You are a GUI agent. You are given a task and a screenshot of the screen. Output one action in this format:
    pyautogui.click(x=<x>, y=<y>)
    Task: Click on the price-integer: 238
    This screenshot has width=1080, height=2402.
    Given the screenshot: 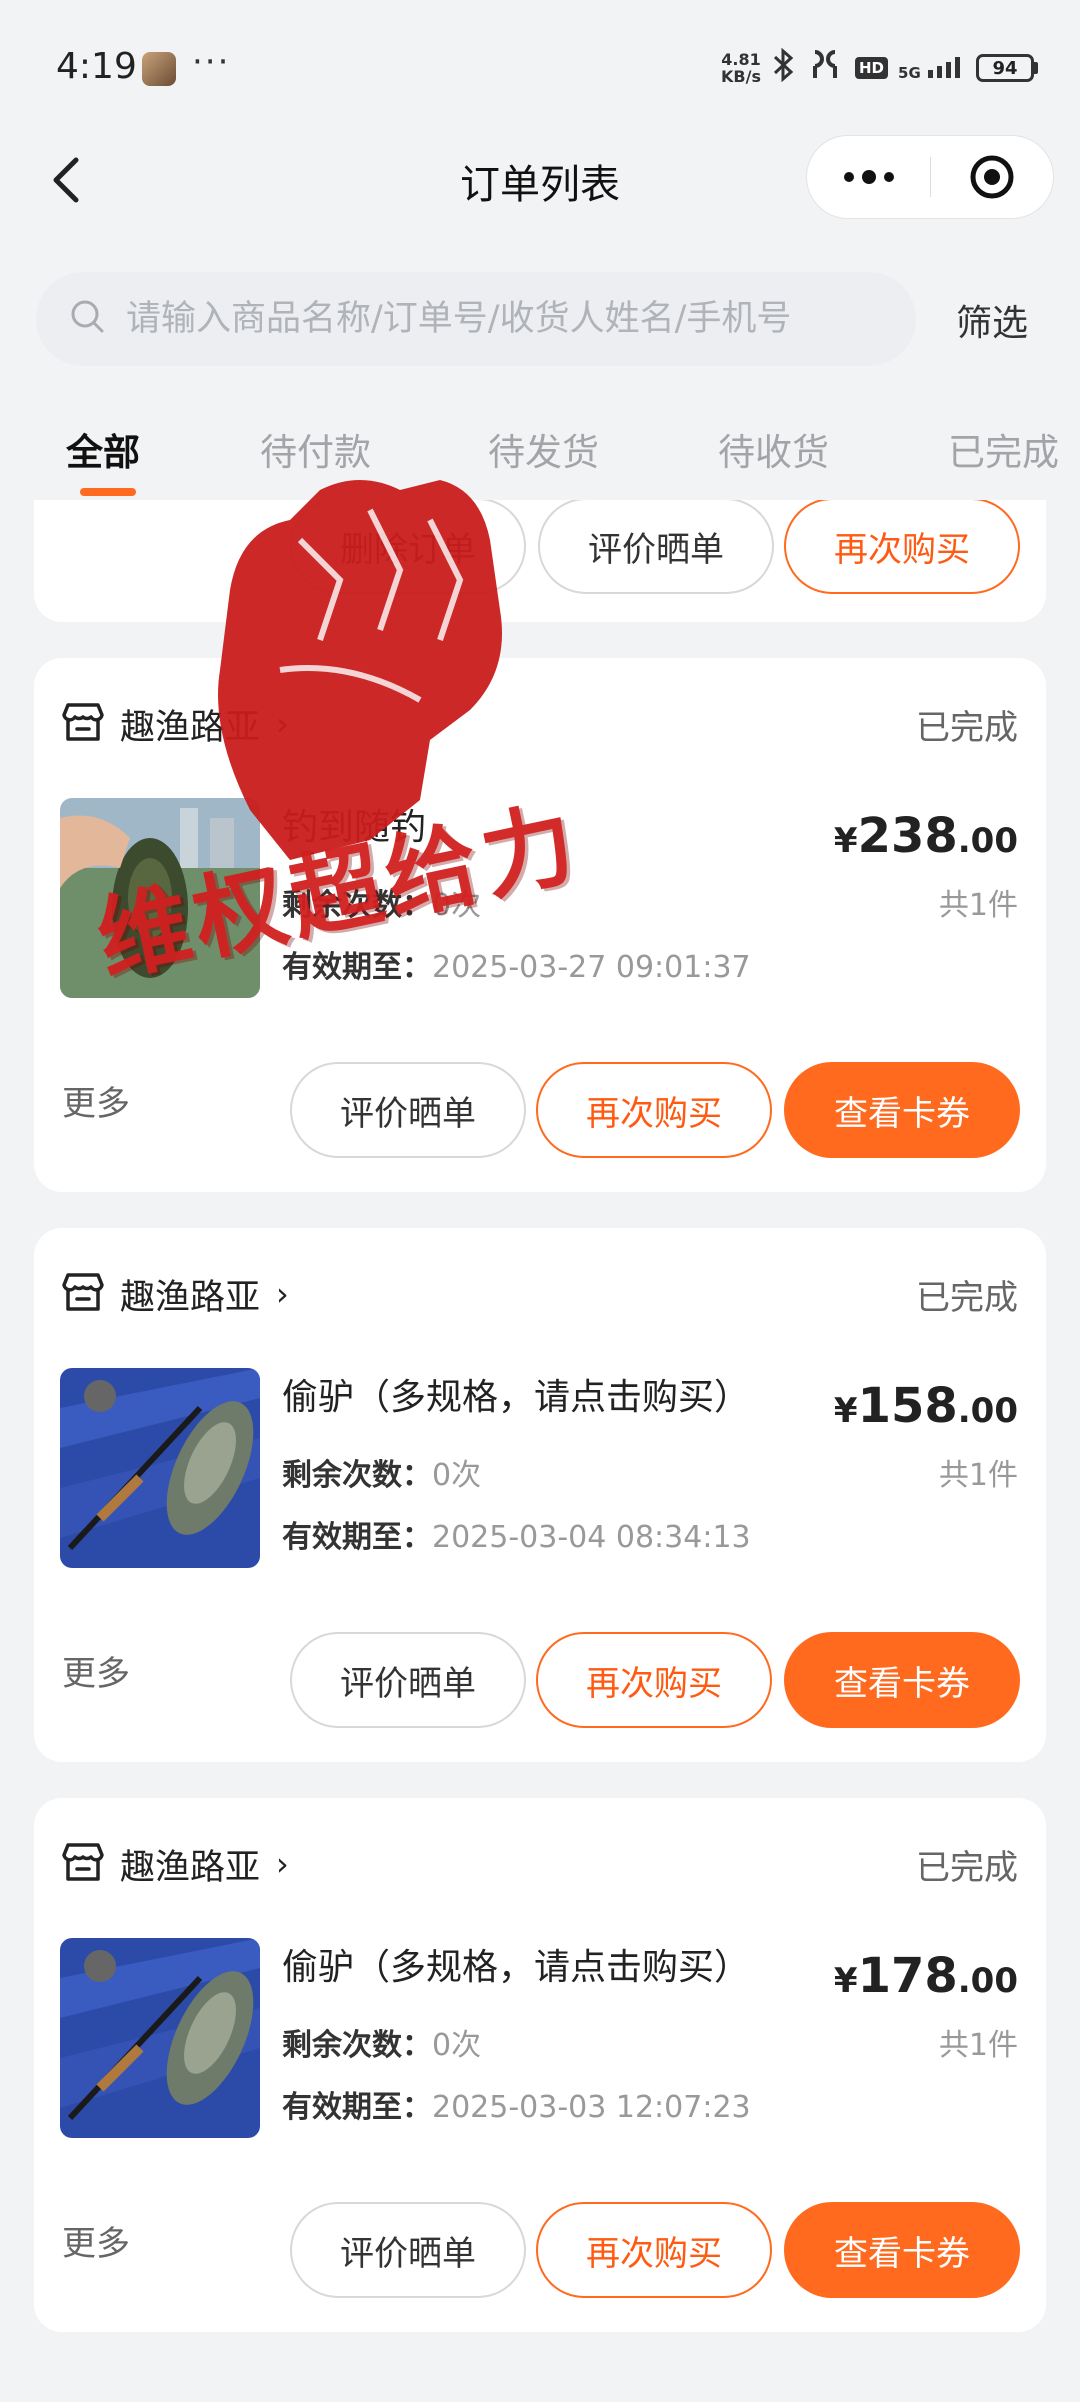 What is the action you would take?
    pyautogui.click(x=907, y=836)
    